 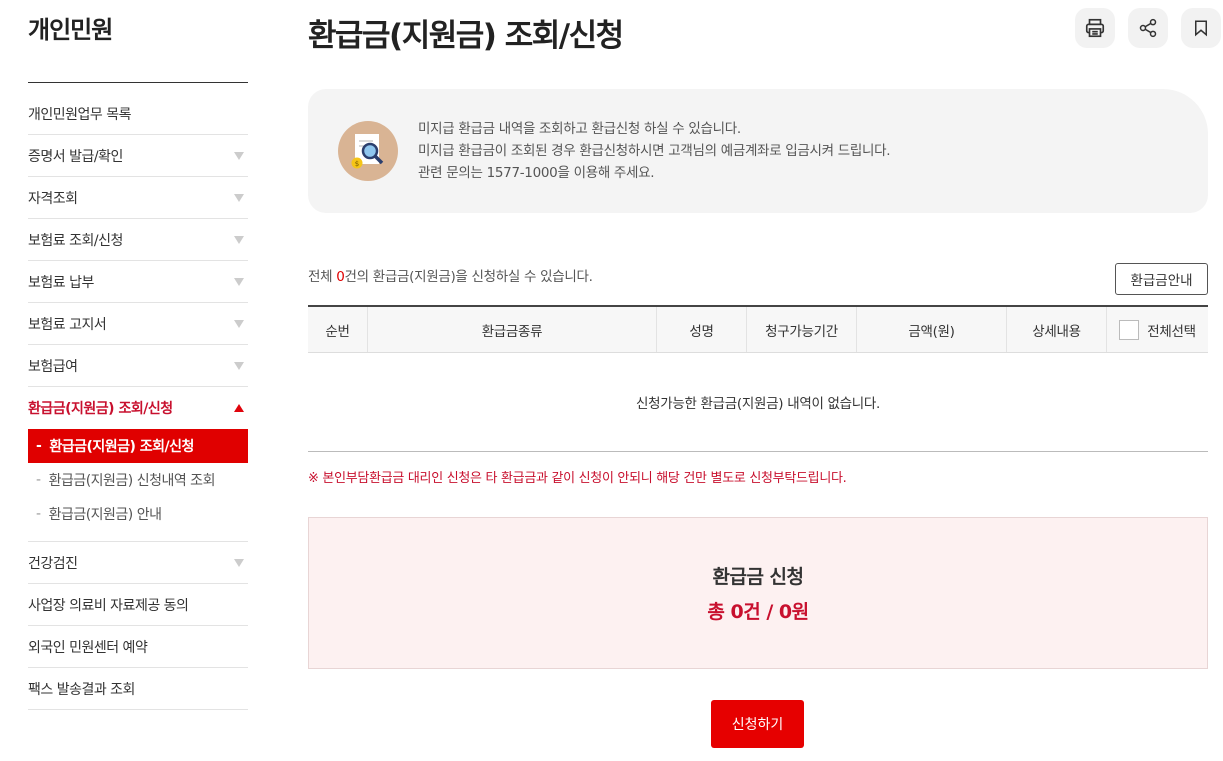 I want to click on toolbar, so click(x=1148, y=28).